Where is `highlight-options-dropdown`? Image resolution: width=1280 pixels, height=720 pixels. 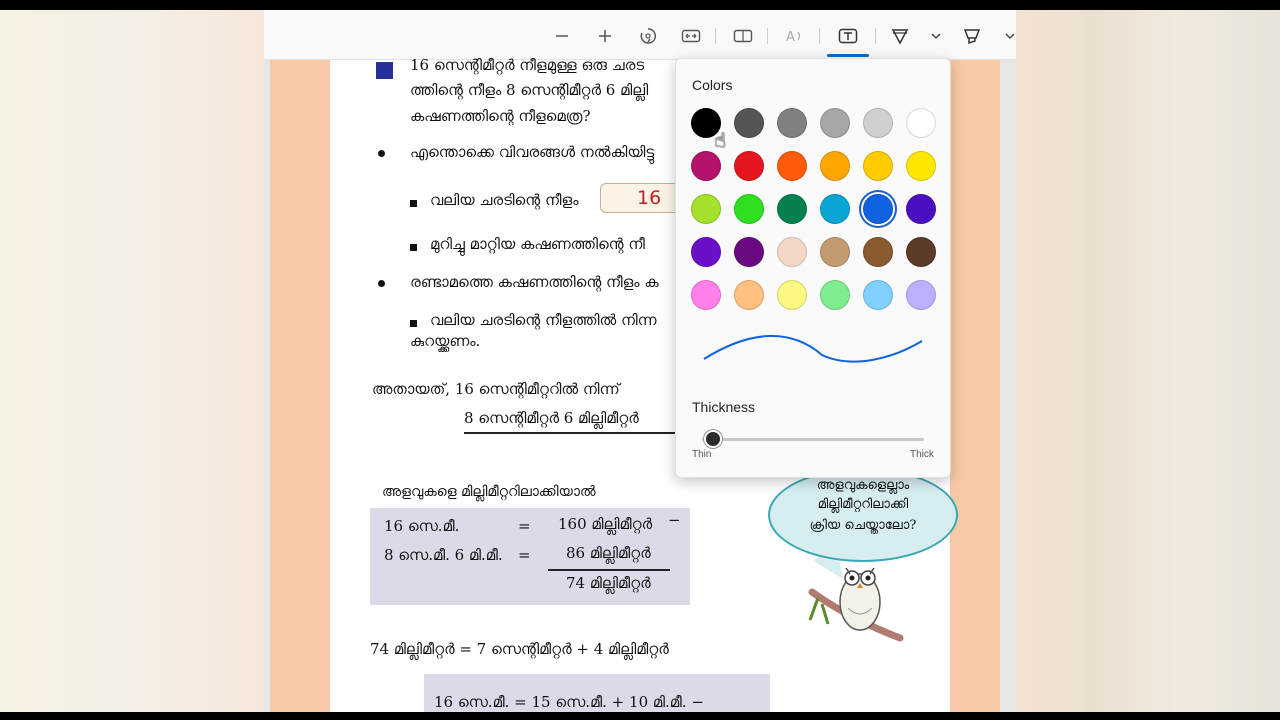
highlight-options-dropdown is located at coordinates (1007, 36).